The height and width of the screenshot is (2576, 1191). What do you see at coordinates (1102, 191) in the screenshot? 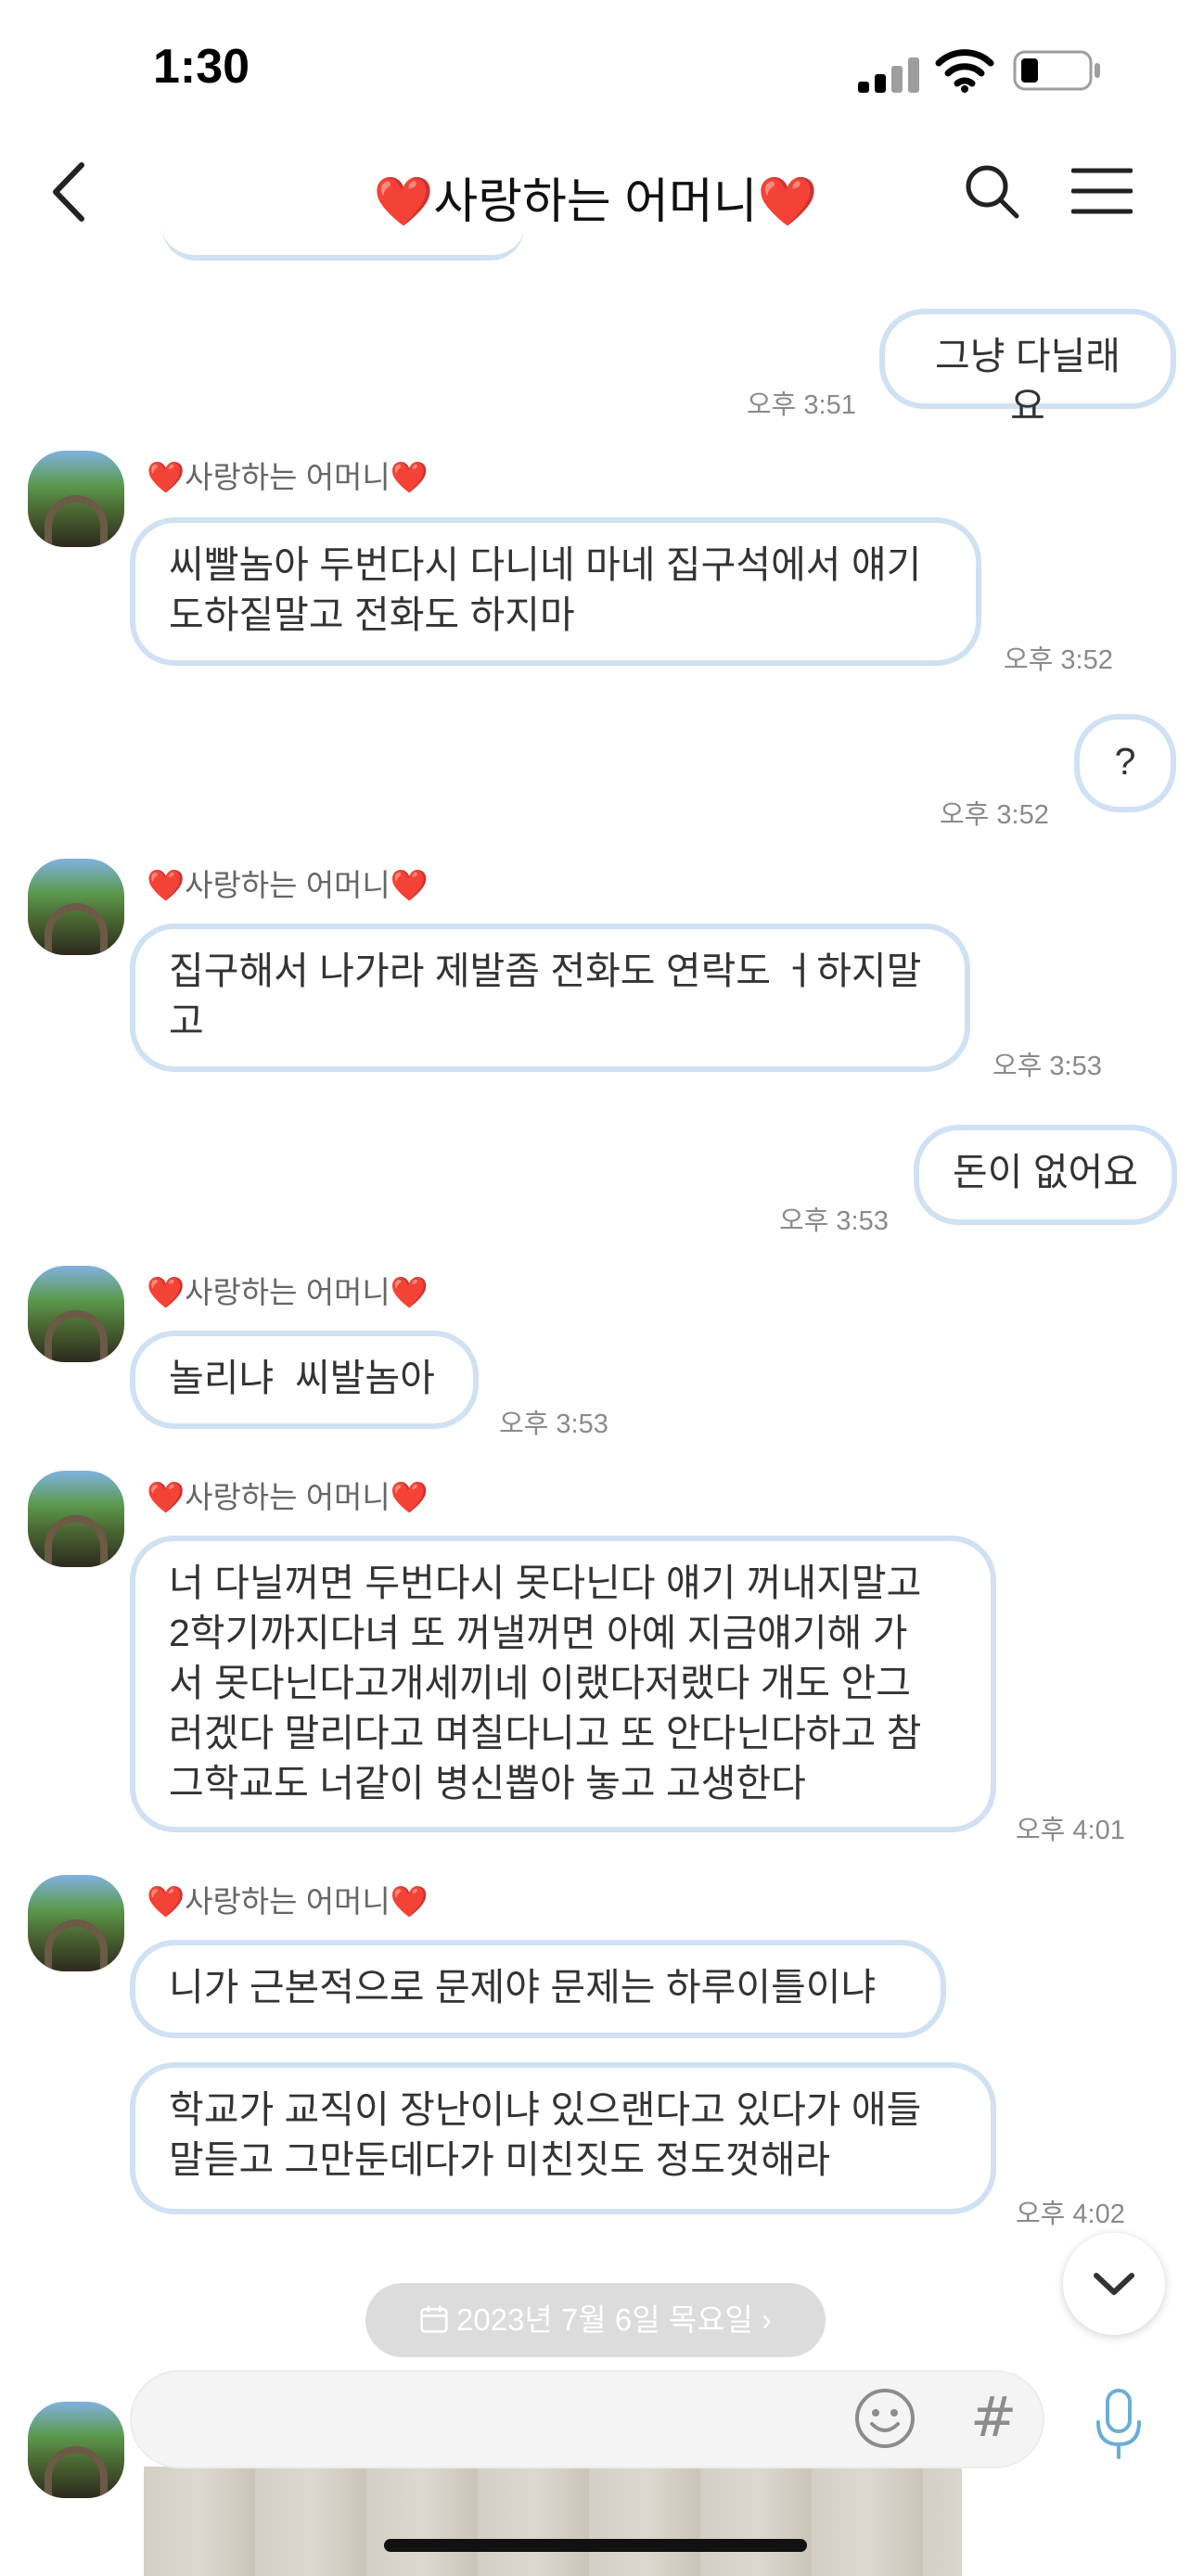
I see `menu-icon` at bounding box center [1102, 191].